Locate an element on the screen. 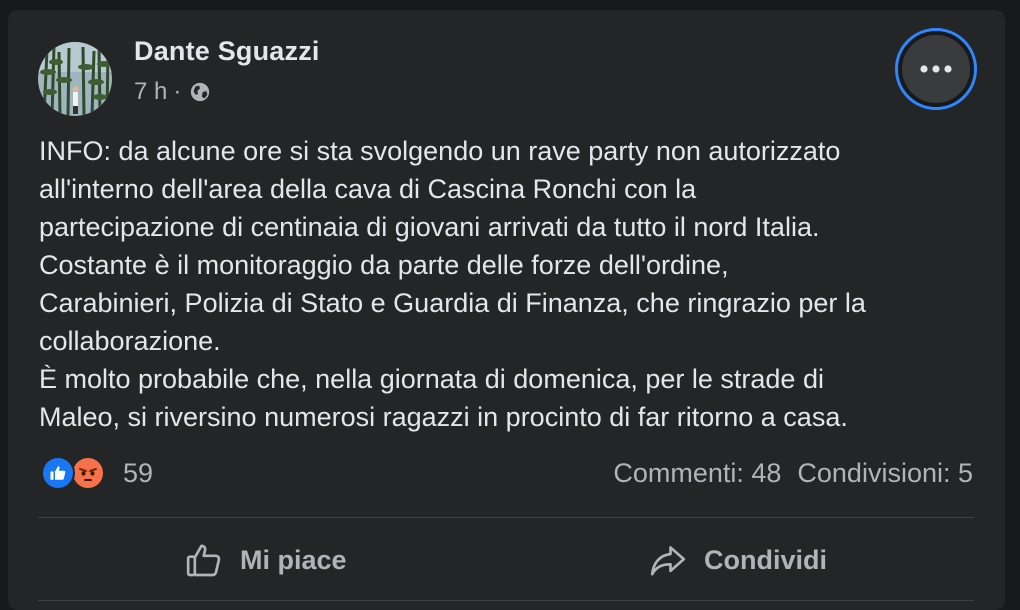  more-options-button is located at coordinates (936, 69).